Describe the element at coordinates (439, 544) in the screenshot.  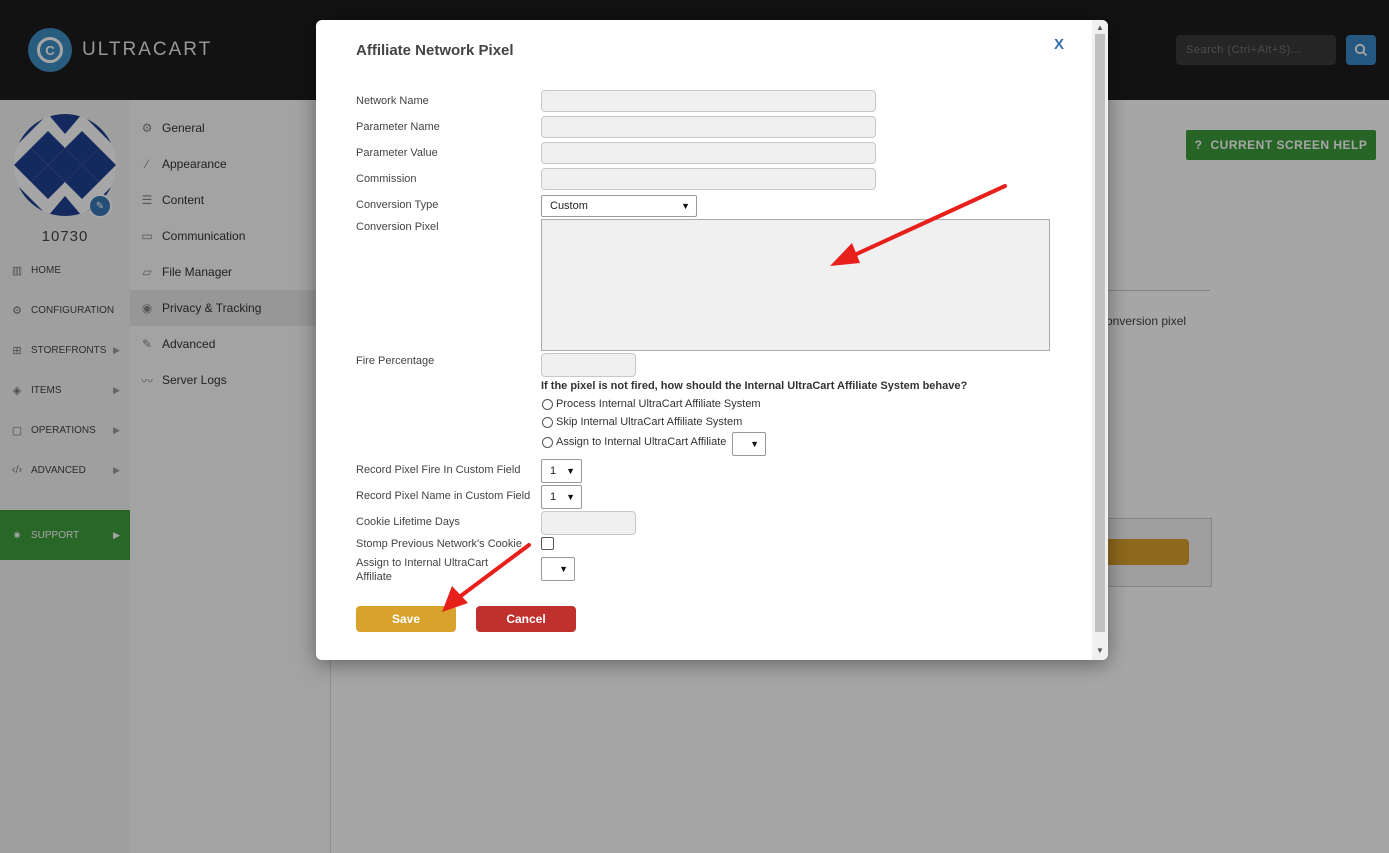
I see `stomp-cookie-label: Stomp Previous Network's Cookie` at that location.